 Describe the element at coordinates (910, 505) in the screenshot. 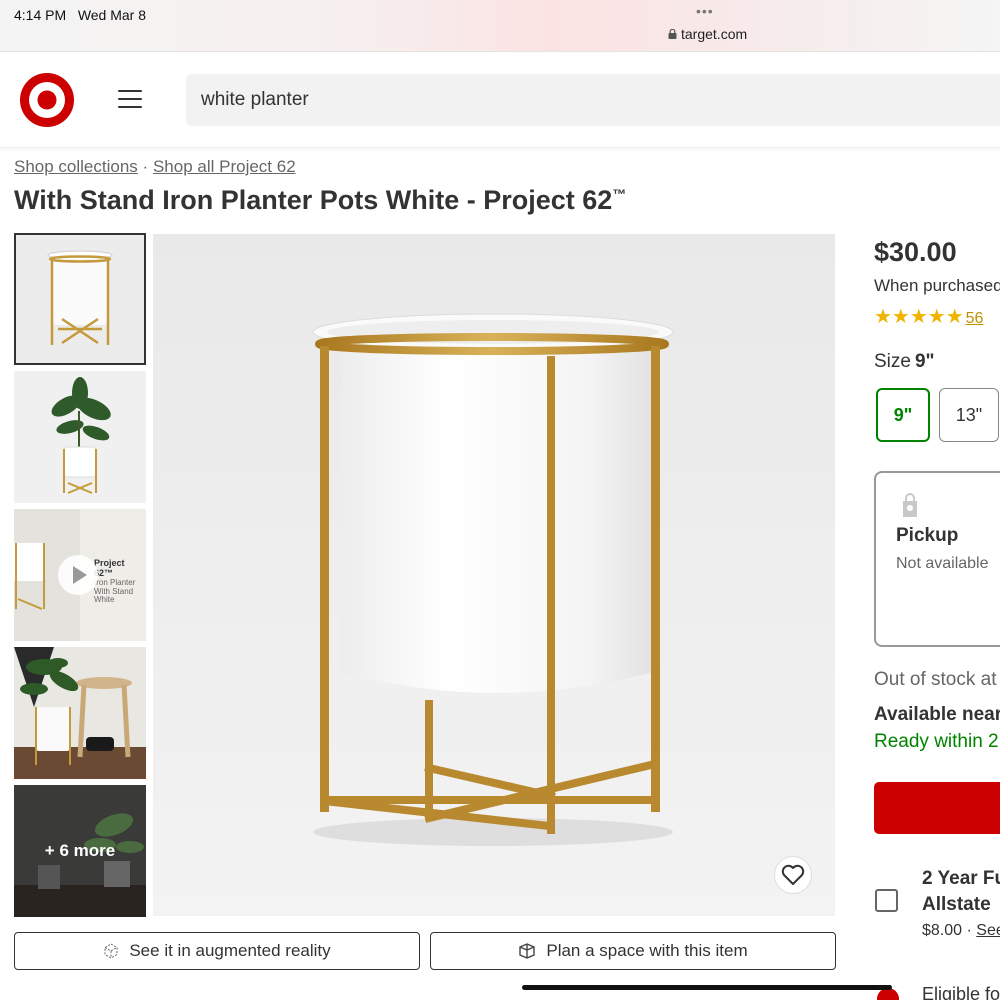

I see `pickup-bag-icon` at that location.